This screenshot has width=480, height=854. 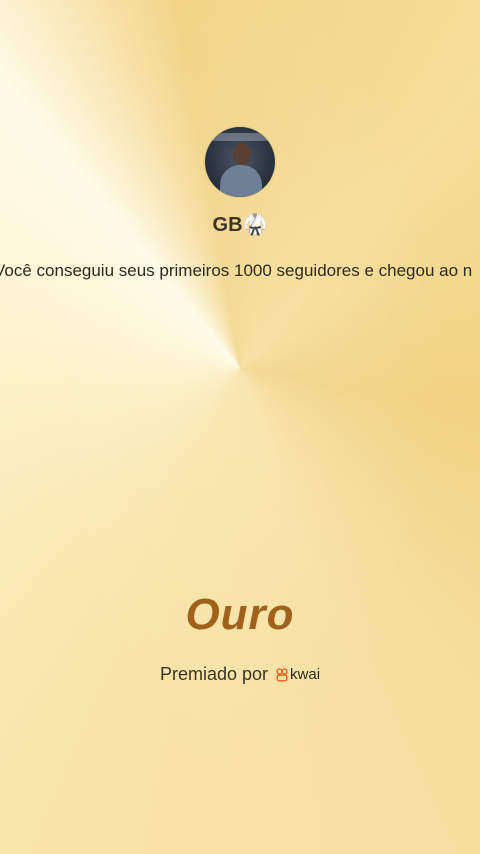 I want to click on profile-avatar, so click(x=240, y=162).